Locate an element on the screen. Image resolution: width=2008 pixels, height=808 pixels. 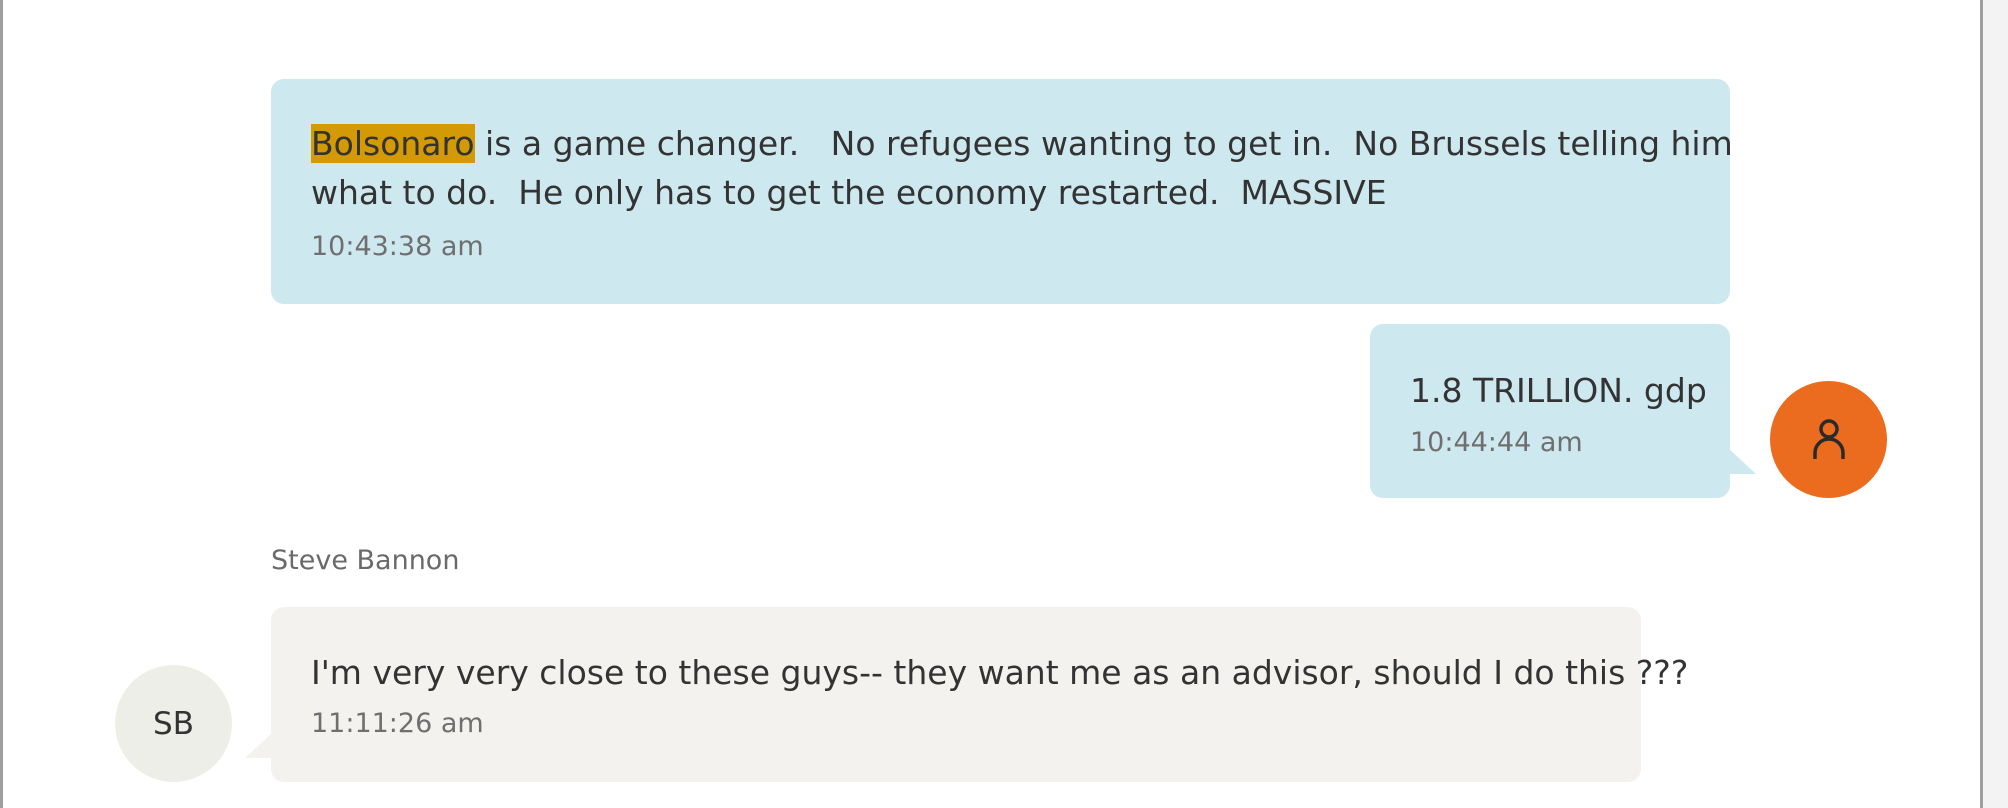
message-timestamp: 11:11:26 am is located at coordinates (397, 723).